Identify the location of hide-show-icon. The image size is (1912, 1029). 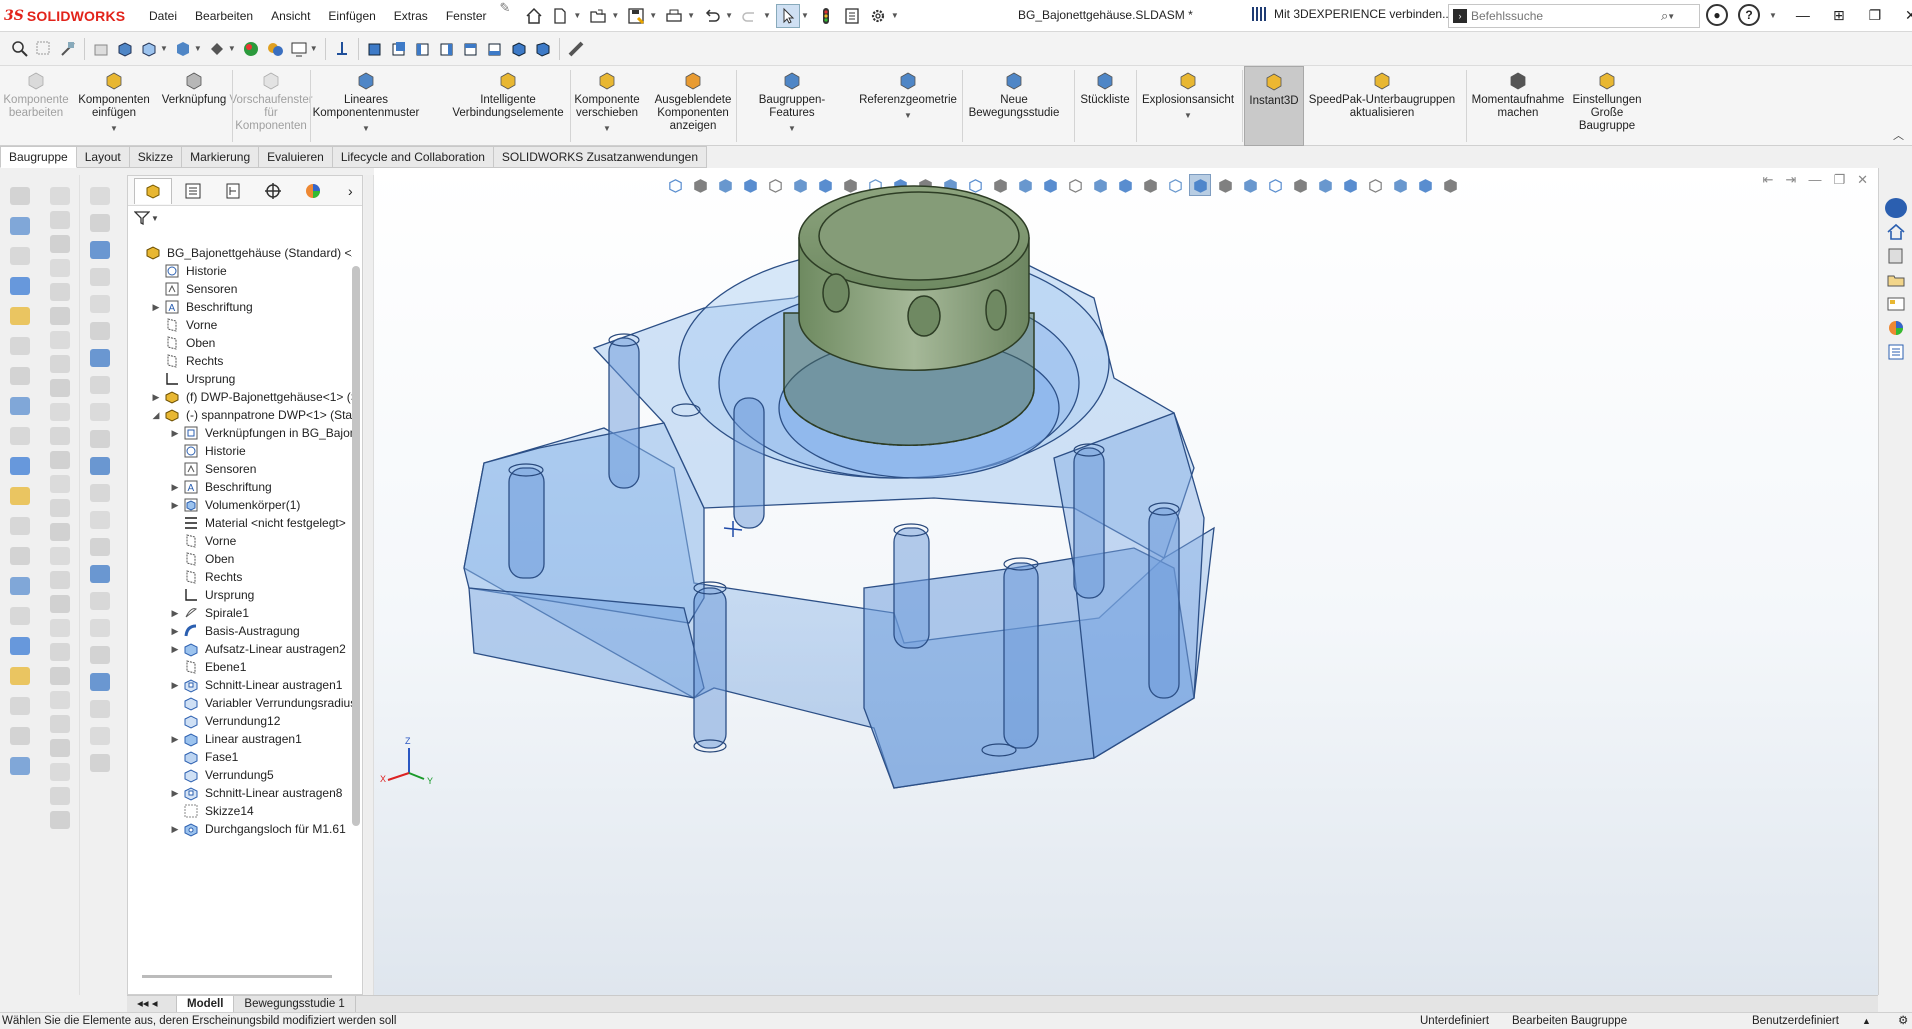
(183, 49).